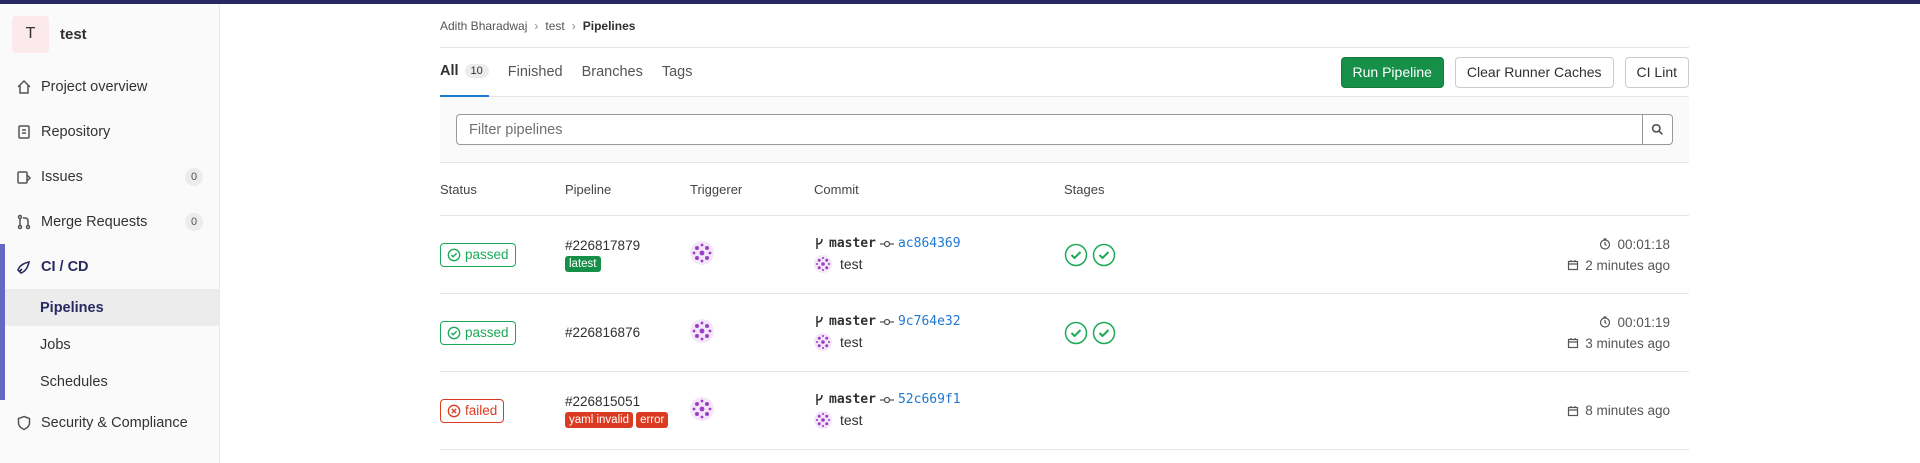 Image resolution: width=1920 pixels, height=463 pixels. Describe the element at coordinates (652, 419) in the screenshot. I see `pipeline-label-badge: error` at that location.